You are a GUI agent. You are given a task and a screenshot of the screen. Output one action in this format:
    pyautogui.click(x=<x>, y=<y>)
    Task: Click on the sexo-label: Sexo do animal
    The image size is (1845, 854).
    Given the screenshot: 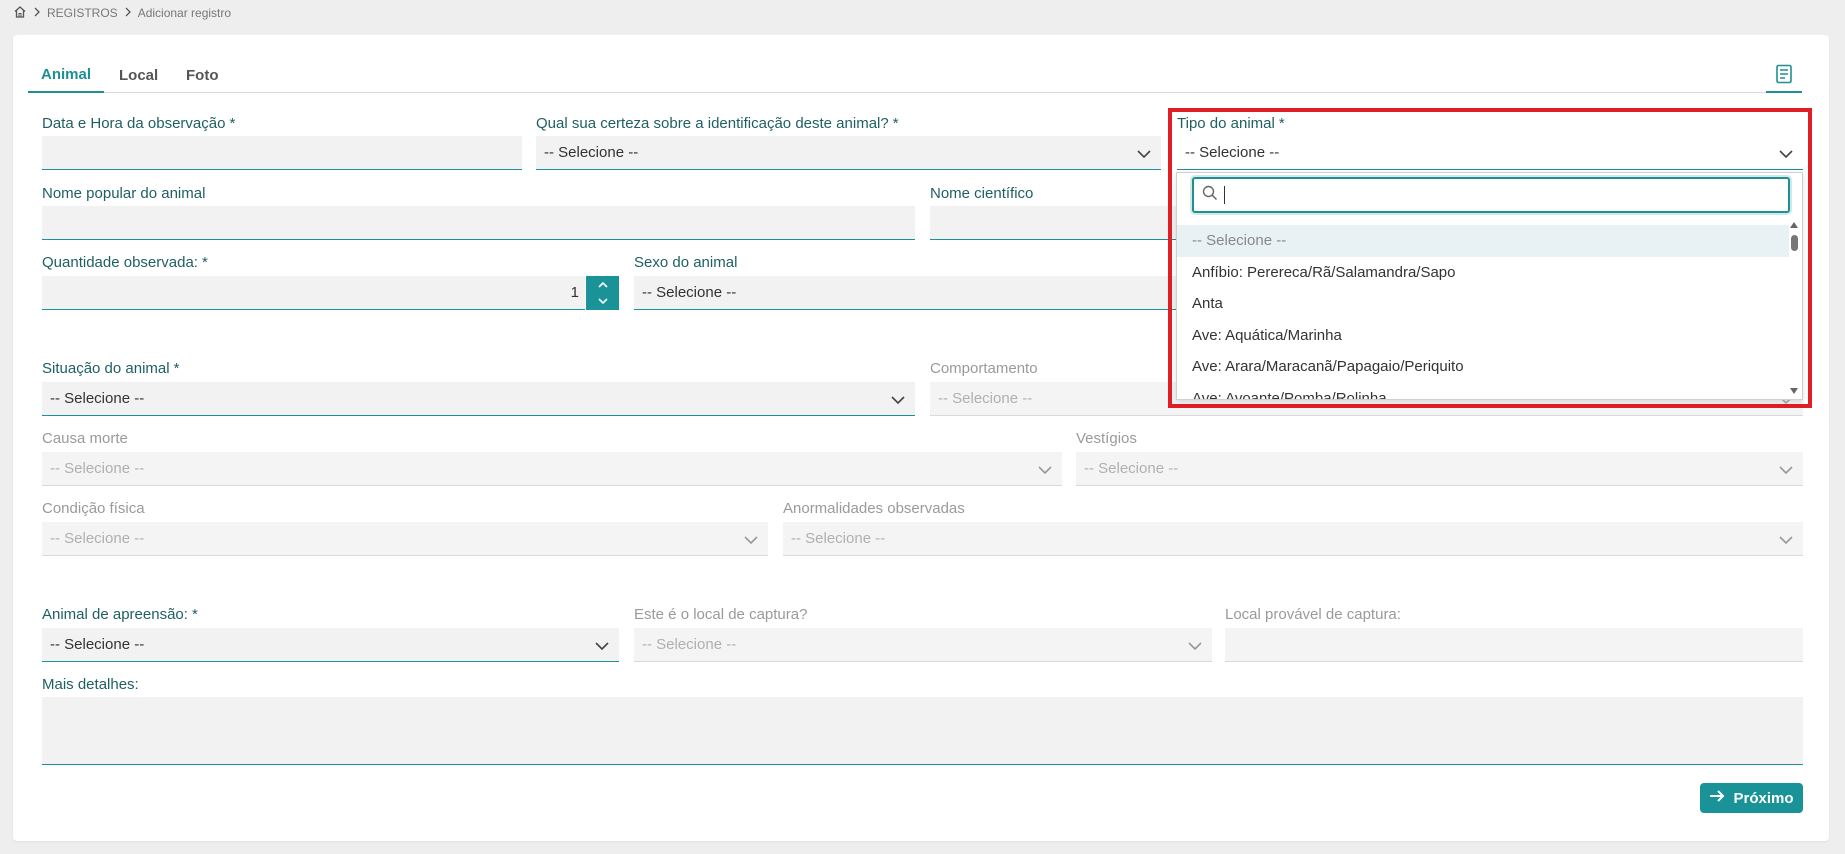 What is the action you would take?
    pyautogui.click(x=686, y=262)
    